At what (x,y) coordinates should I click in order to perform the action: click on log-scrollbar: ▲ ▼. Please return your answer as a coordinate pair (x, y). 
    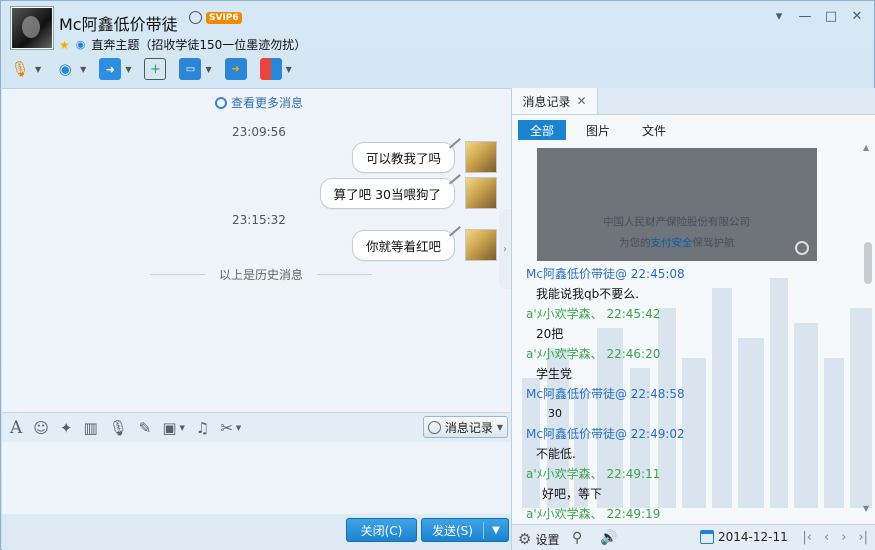
    Looking at the image, I should click on (867, 328).